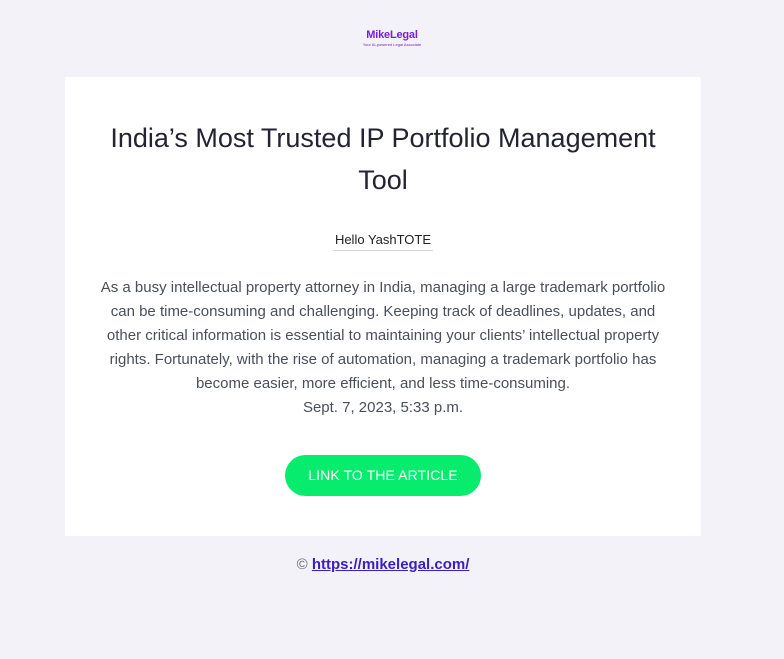  I want to click on link-to-article-button: LINK TO THE ARTICLE, so click(383, 475).